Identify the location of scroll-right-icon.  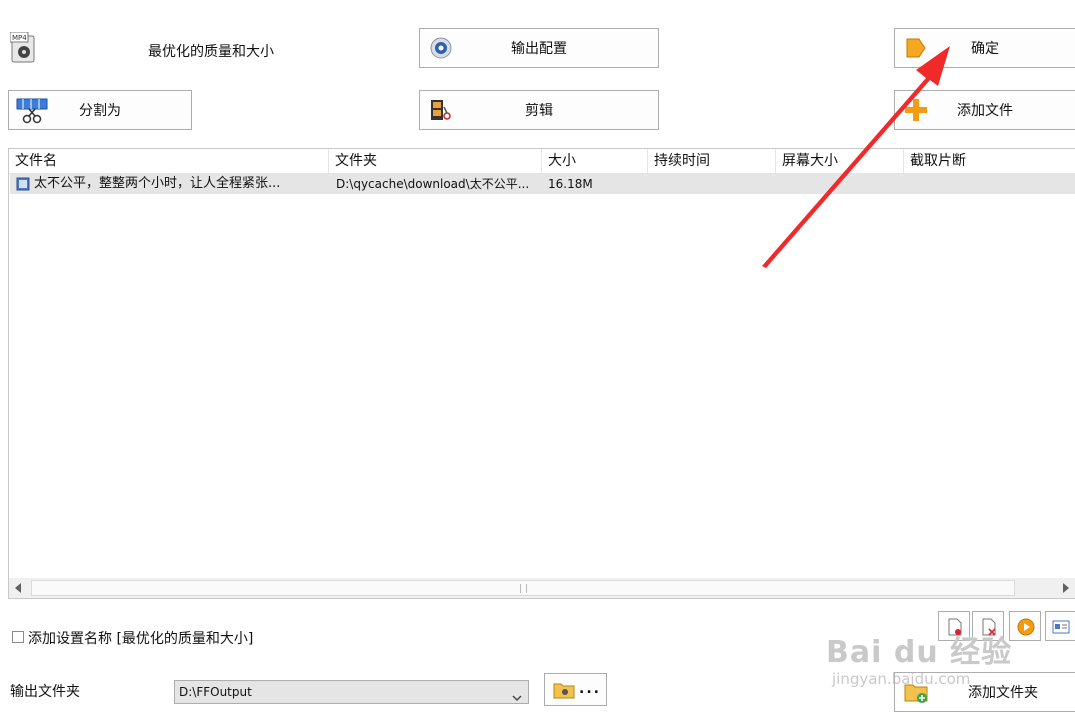
(1066, 588).